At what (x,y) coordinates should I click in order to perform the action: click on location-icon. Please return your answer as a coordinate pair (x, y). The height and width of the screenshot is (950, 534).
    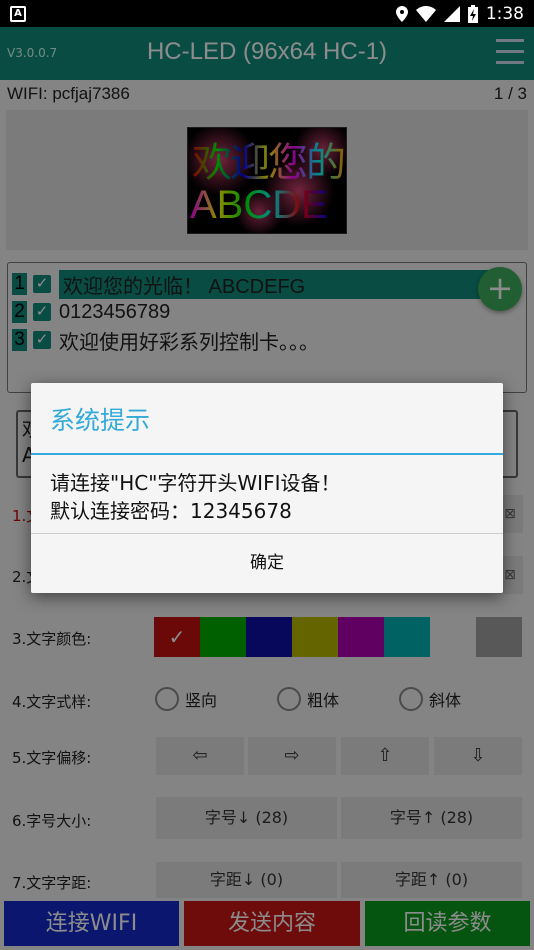
    Looking at the image, I should click on (401, 13).